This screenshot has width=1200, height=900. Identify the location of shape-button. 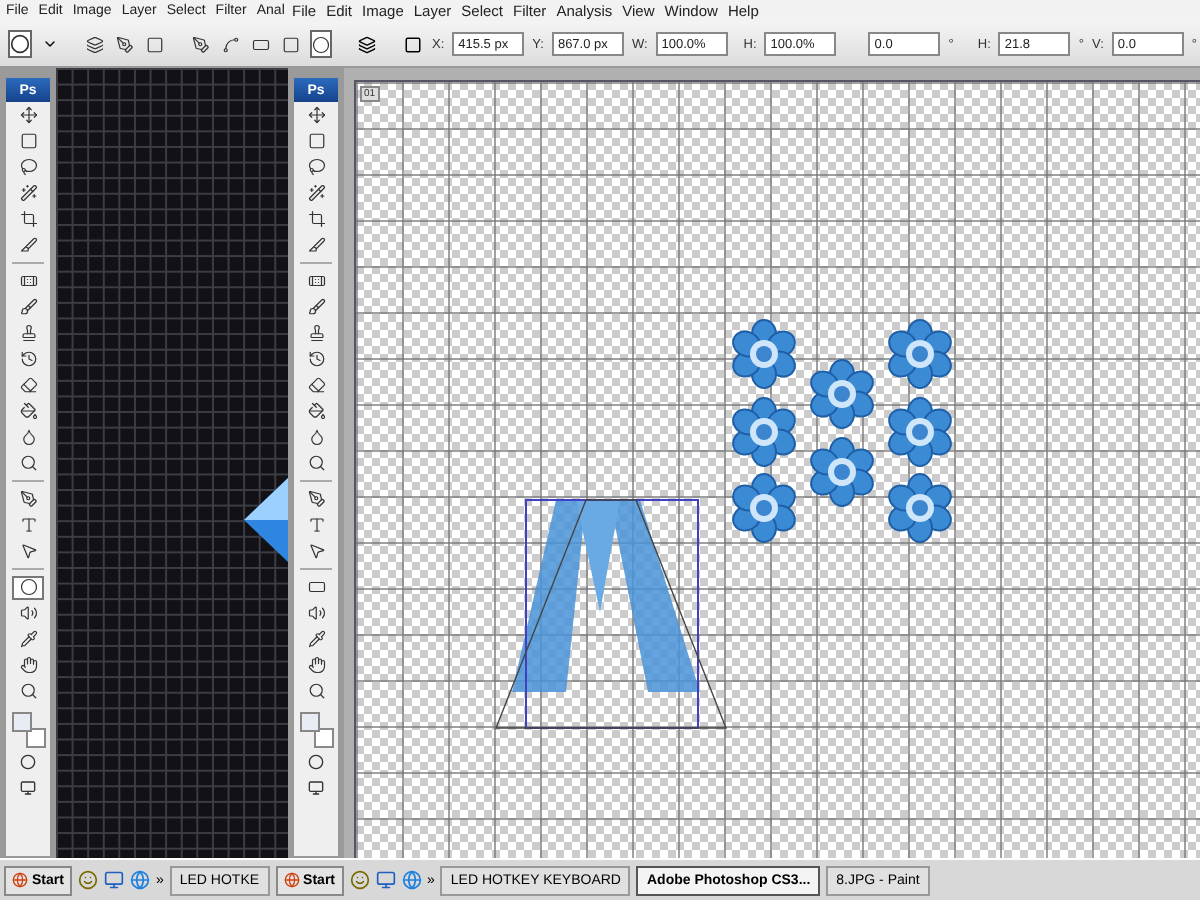
(321, 44).